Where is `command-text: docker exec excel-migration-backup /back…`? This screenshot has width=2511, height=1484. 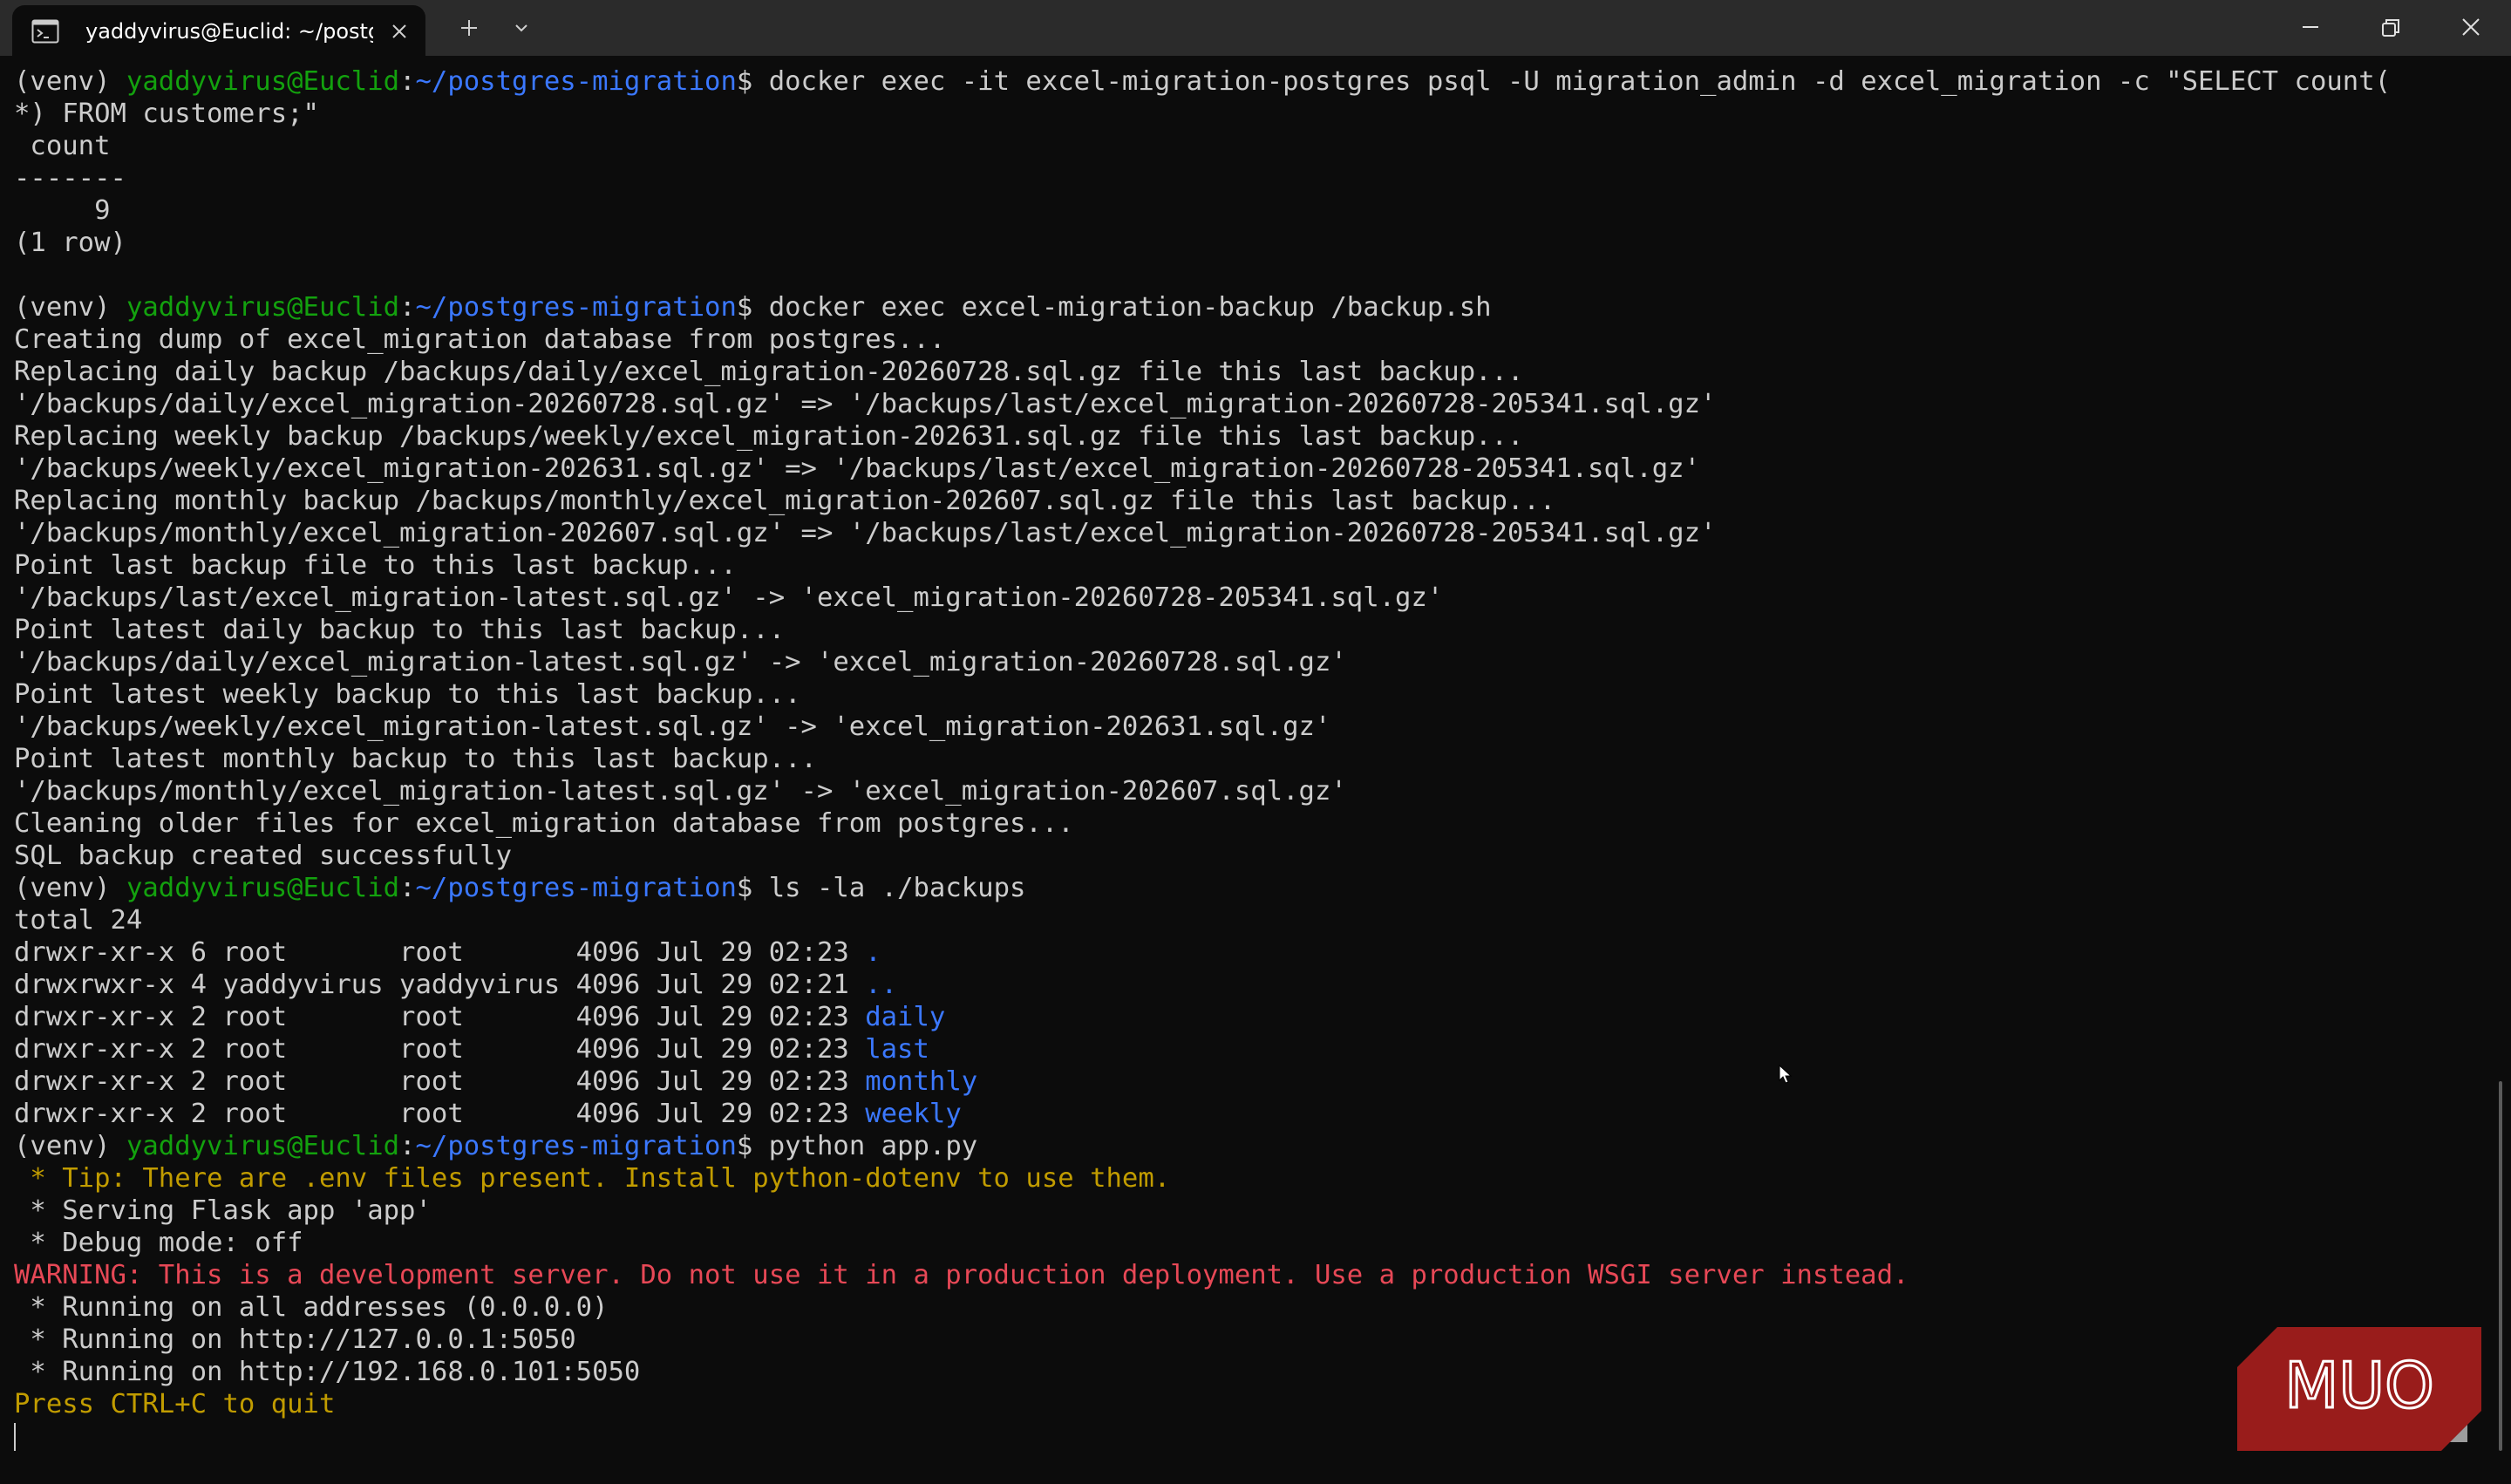
command-text: docker exec excel-migration-backup /back… is located at coordinates (1130, 307).